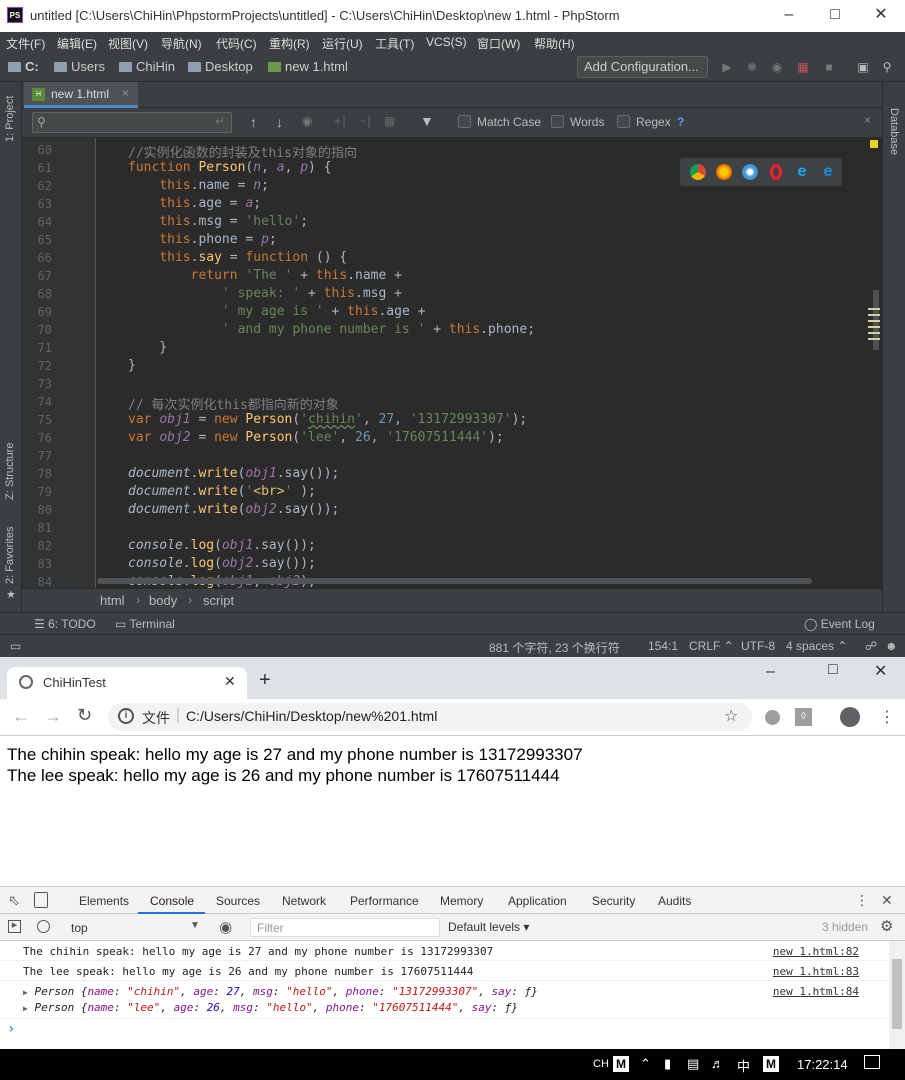 The image size is (905, 1080). I want to click on help-icon: ?, so click(680, 122).